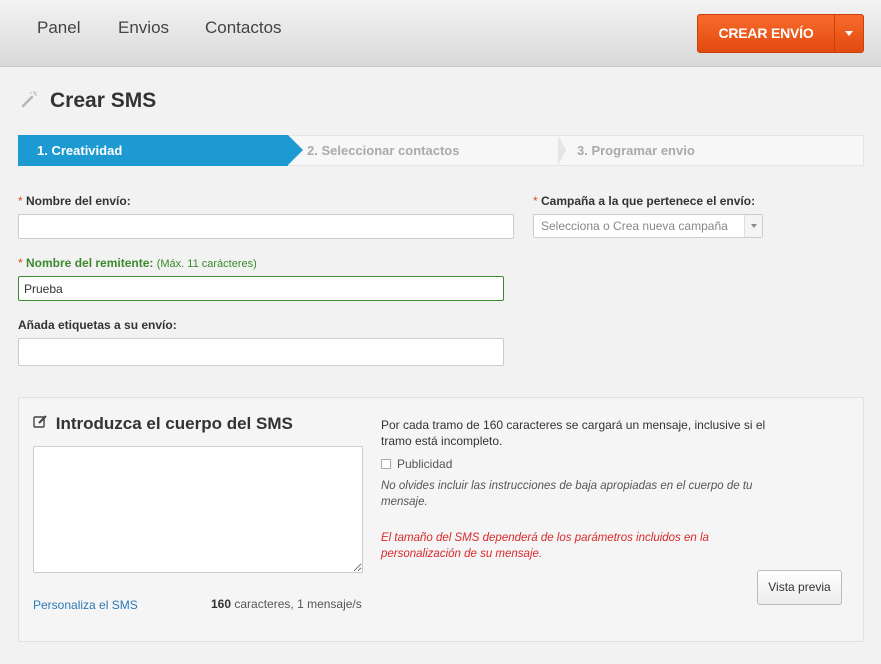 The width and height of the screenshot is (881, 664). I want to click on send-name-label-text: Nombre del envío:, so click(78, 201).